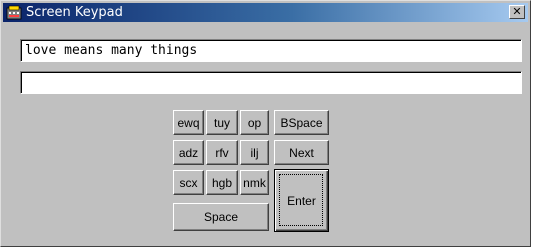  I want to click on close-icon: ✕, so click(517, 11).